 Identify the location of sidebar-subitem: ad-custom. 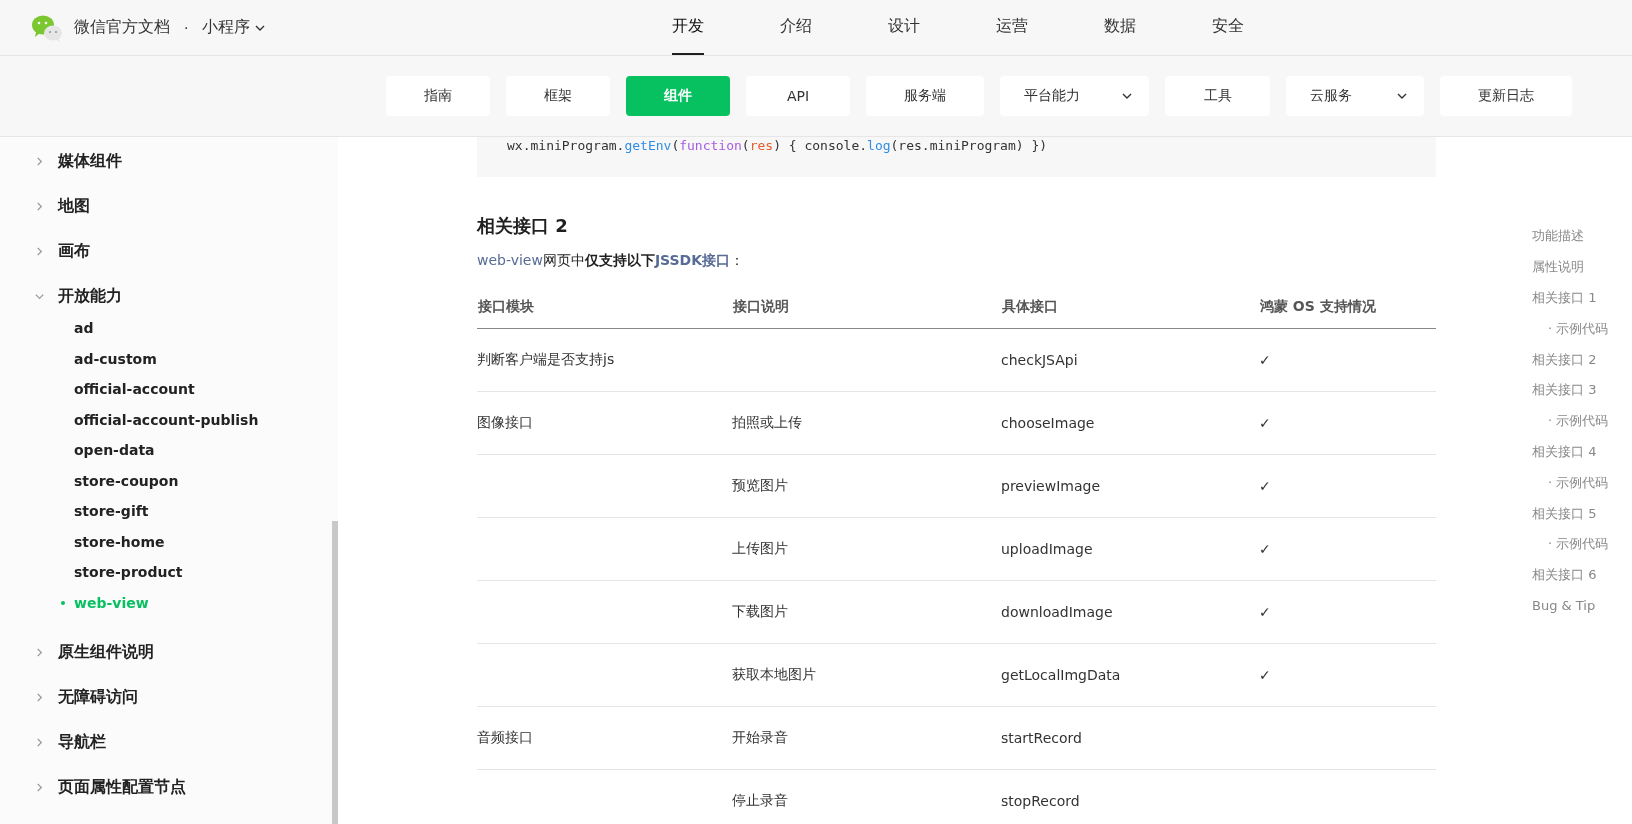
(115, 358).